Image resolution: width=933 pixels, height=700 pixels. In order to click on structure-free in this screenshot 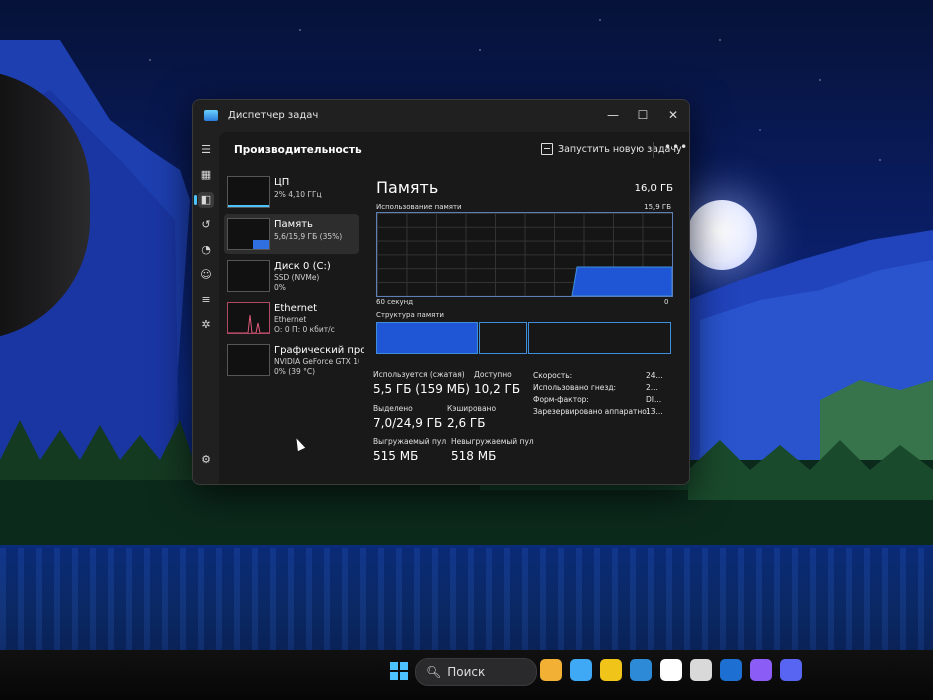, I will do `click(599, 338)`.